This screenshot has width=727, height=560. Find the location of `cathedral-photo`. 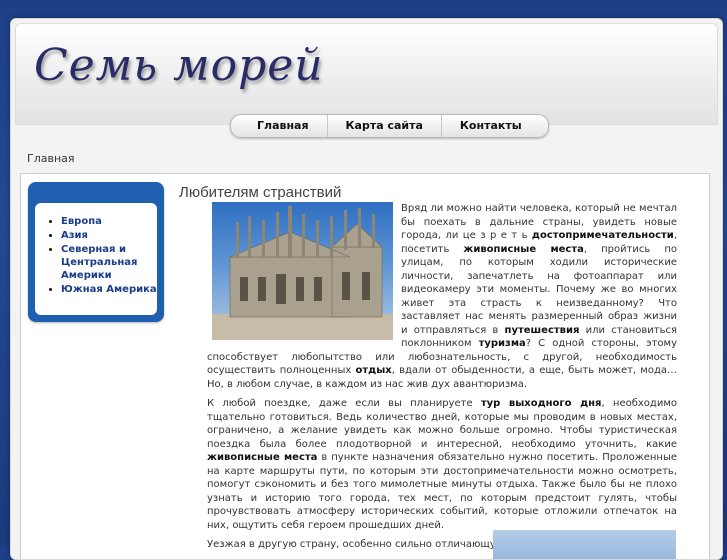

cathedral-photo is located at coordinates (302, 271).